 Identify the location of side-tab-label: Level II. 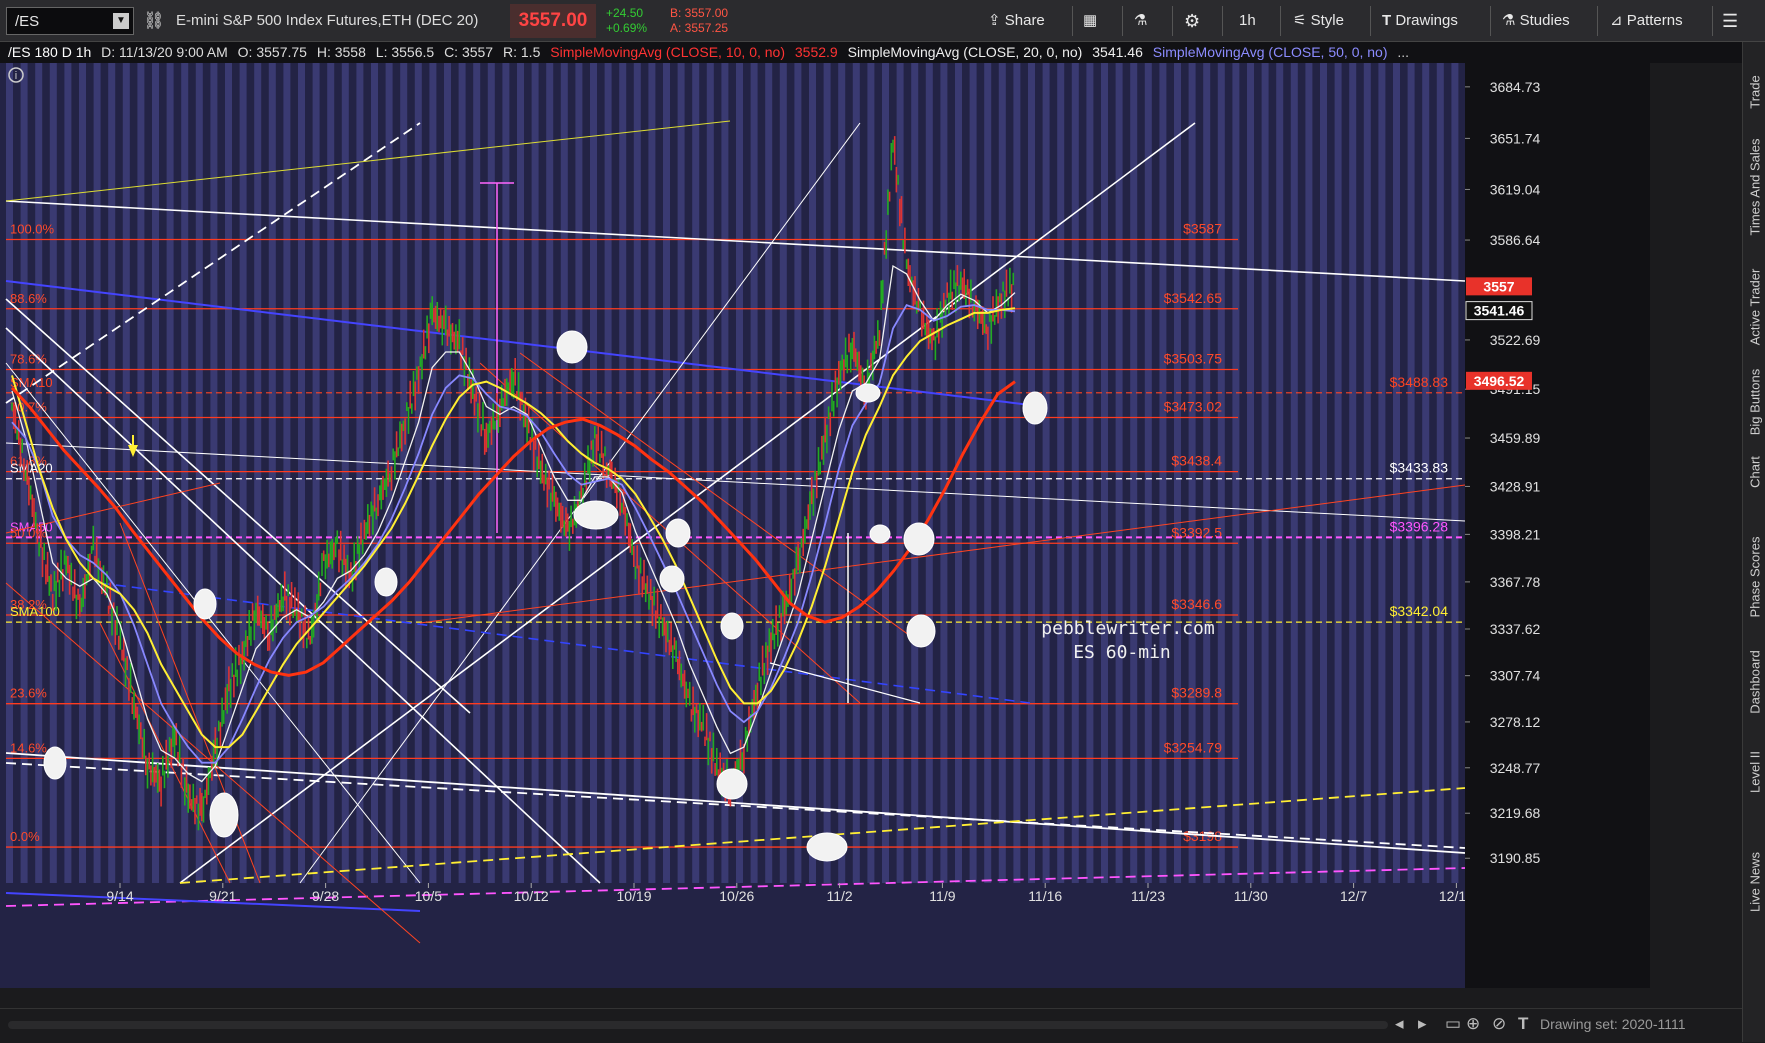
(1754, 772).